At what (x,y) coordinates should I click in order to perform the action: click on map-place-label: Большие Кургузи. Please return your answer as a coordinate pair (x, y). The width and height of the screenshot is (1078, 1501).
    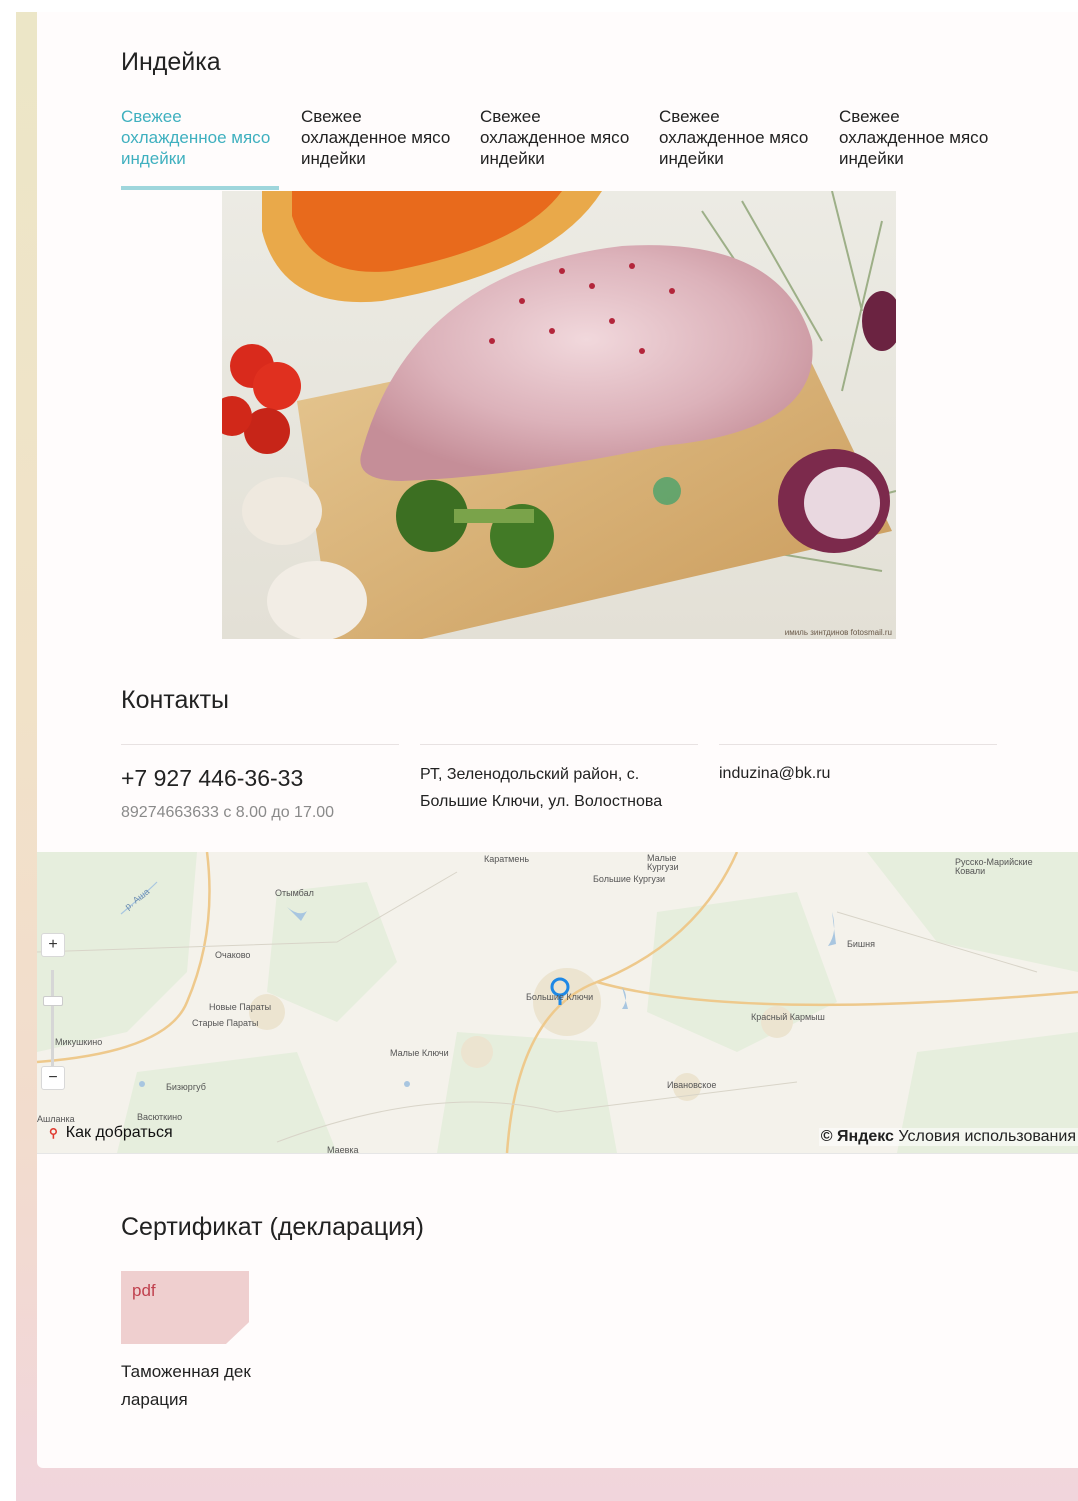
    Looking at the image, I should click on (629, 879).